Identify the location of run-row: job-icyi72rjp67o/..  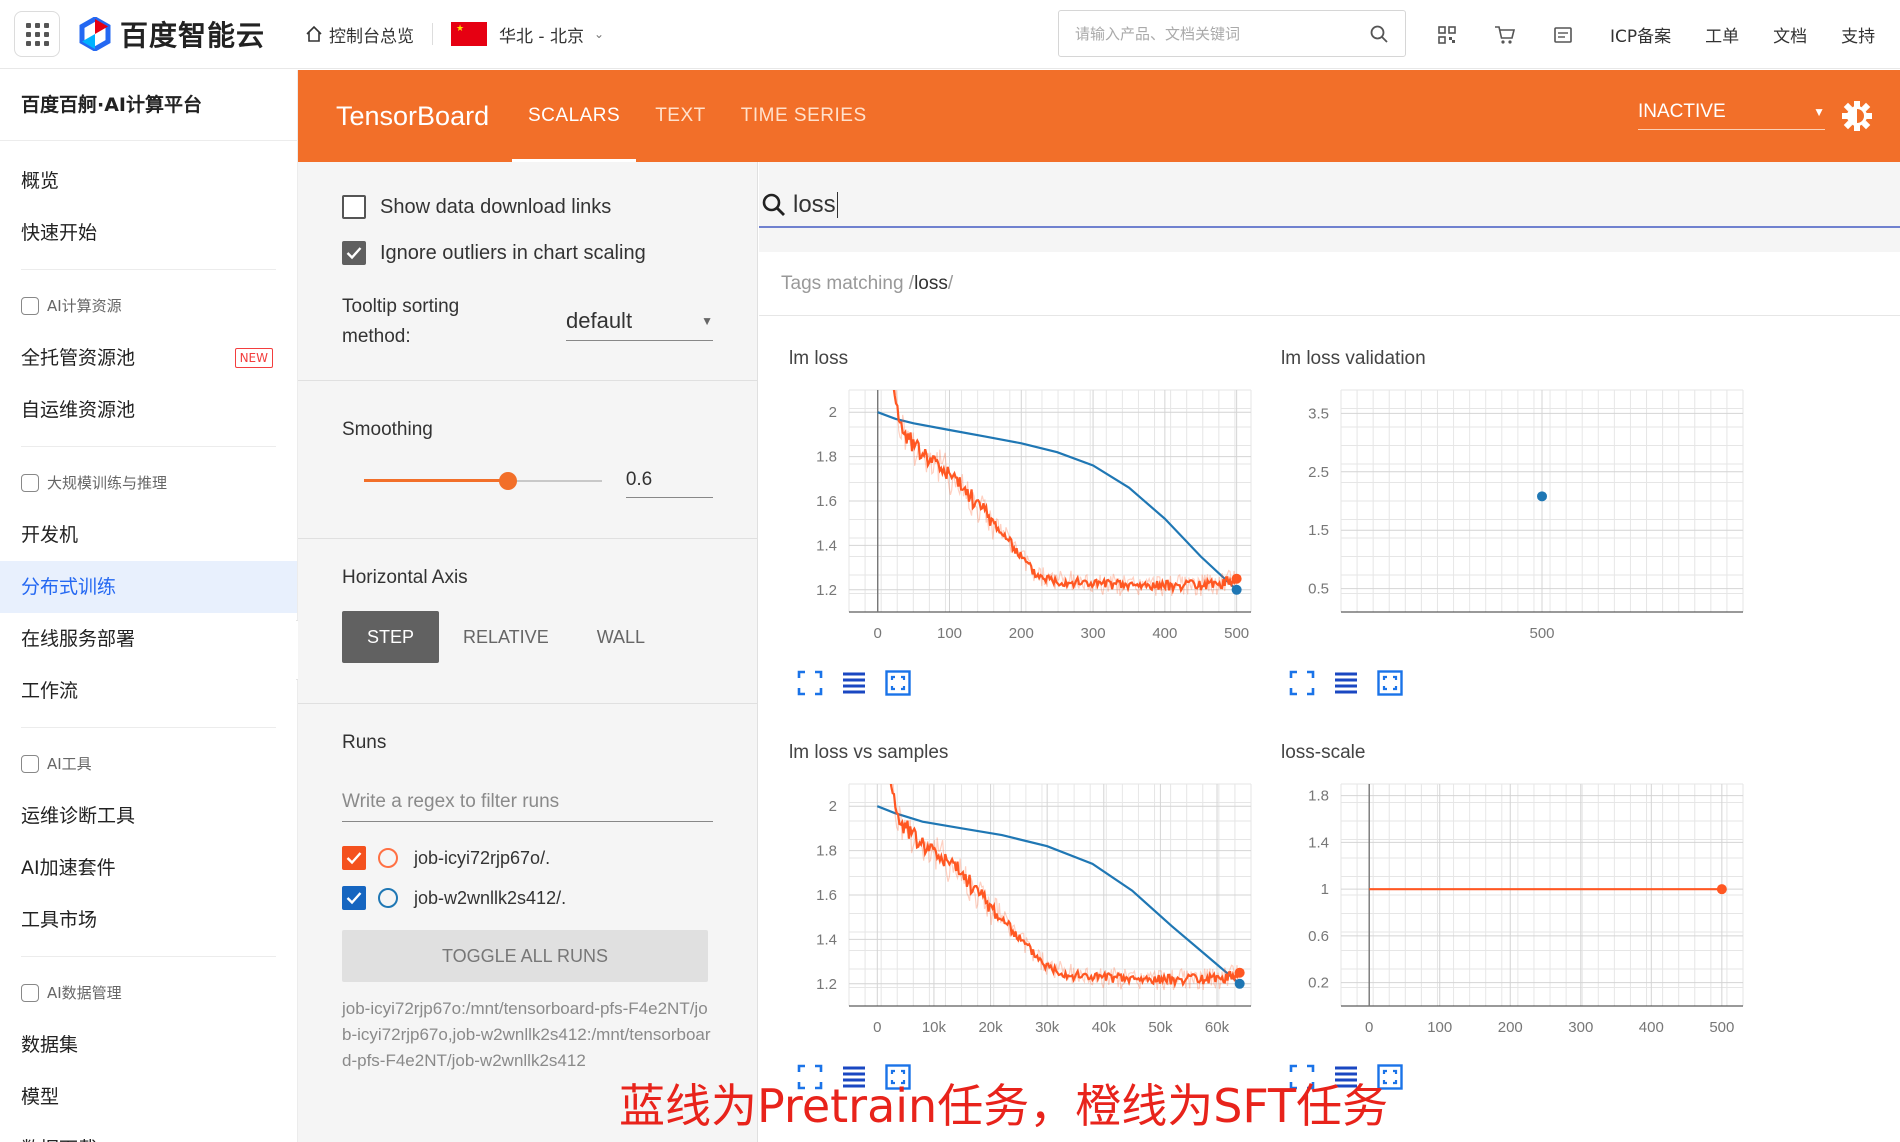
(527, 858).